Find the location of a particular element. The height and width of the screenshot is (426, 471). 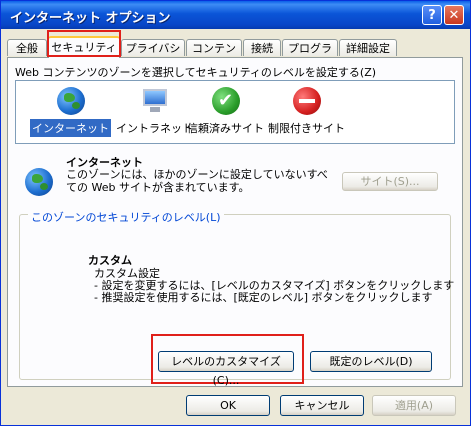

security-tab-highlight-box is located at coordinates (84, 43).